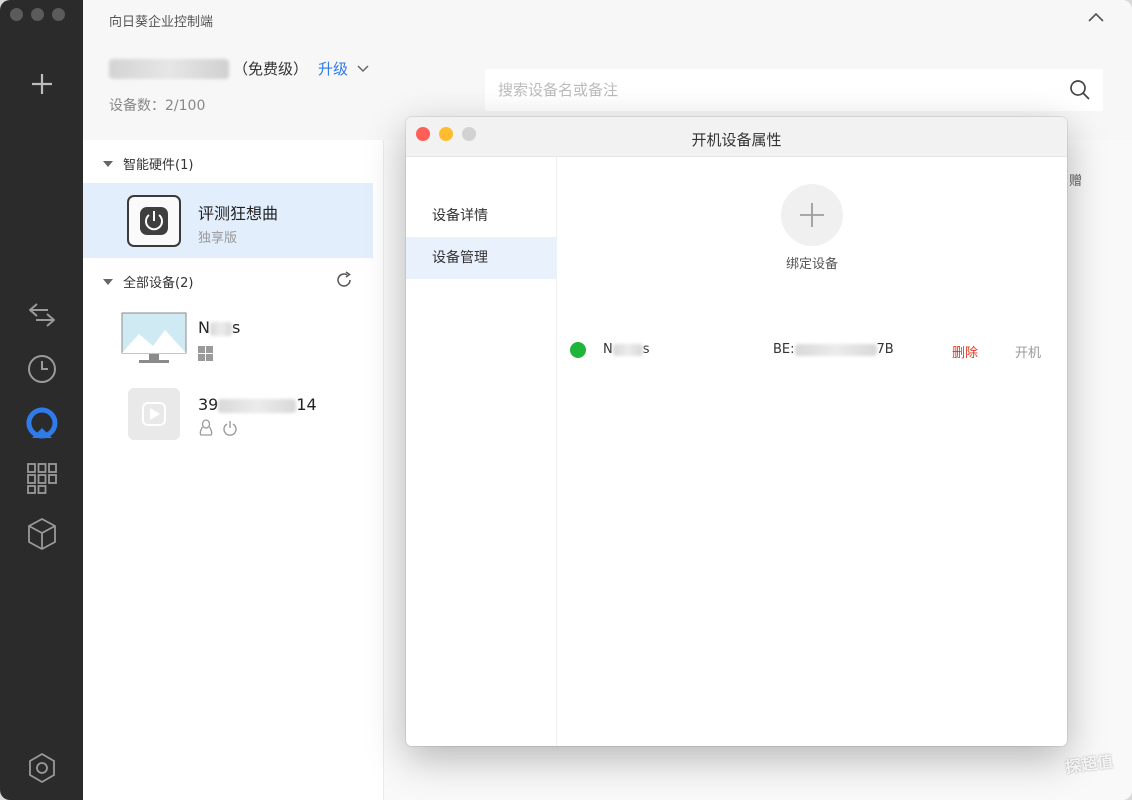  Describe the element at coordinates (154, 337) in the screenshot. I see `monitor-icon` at that location.